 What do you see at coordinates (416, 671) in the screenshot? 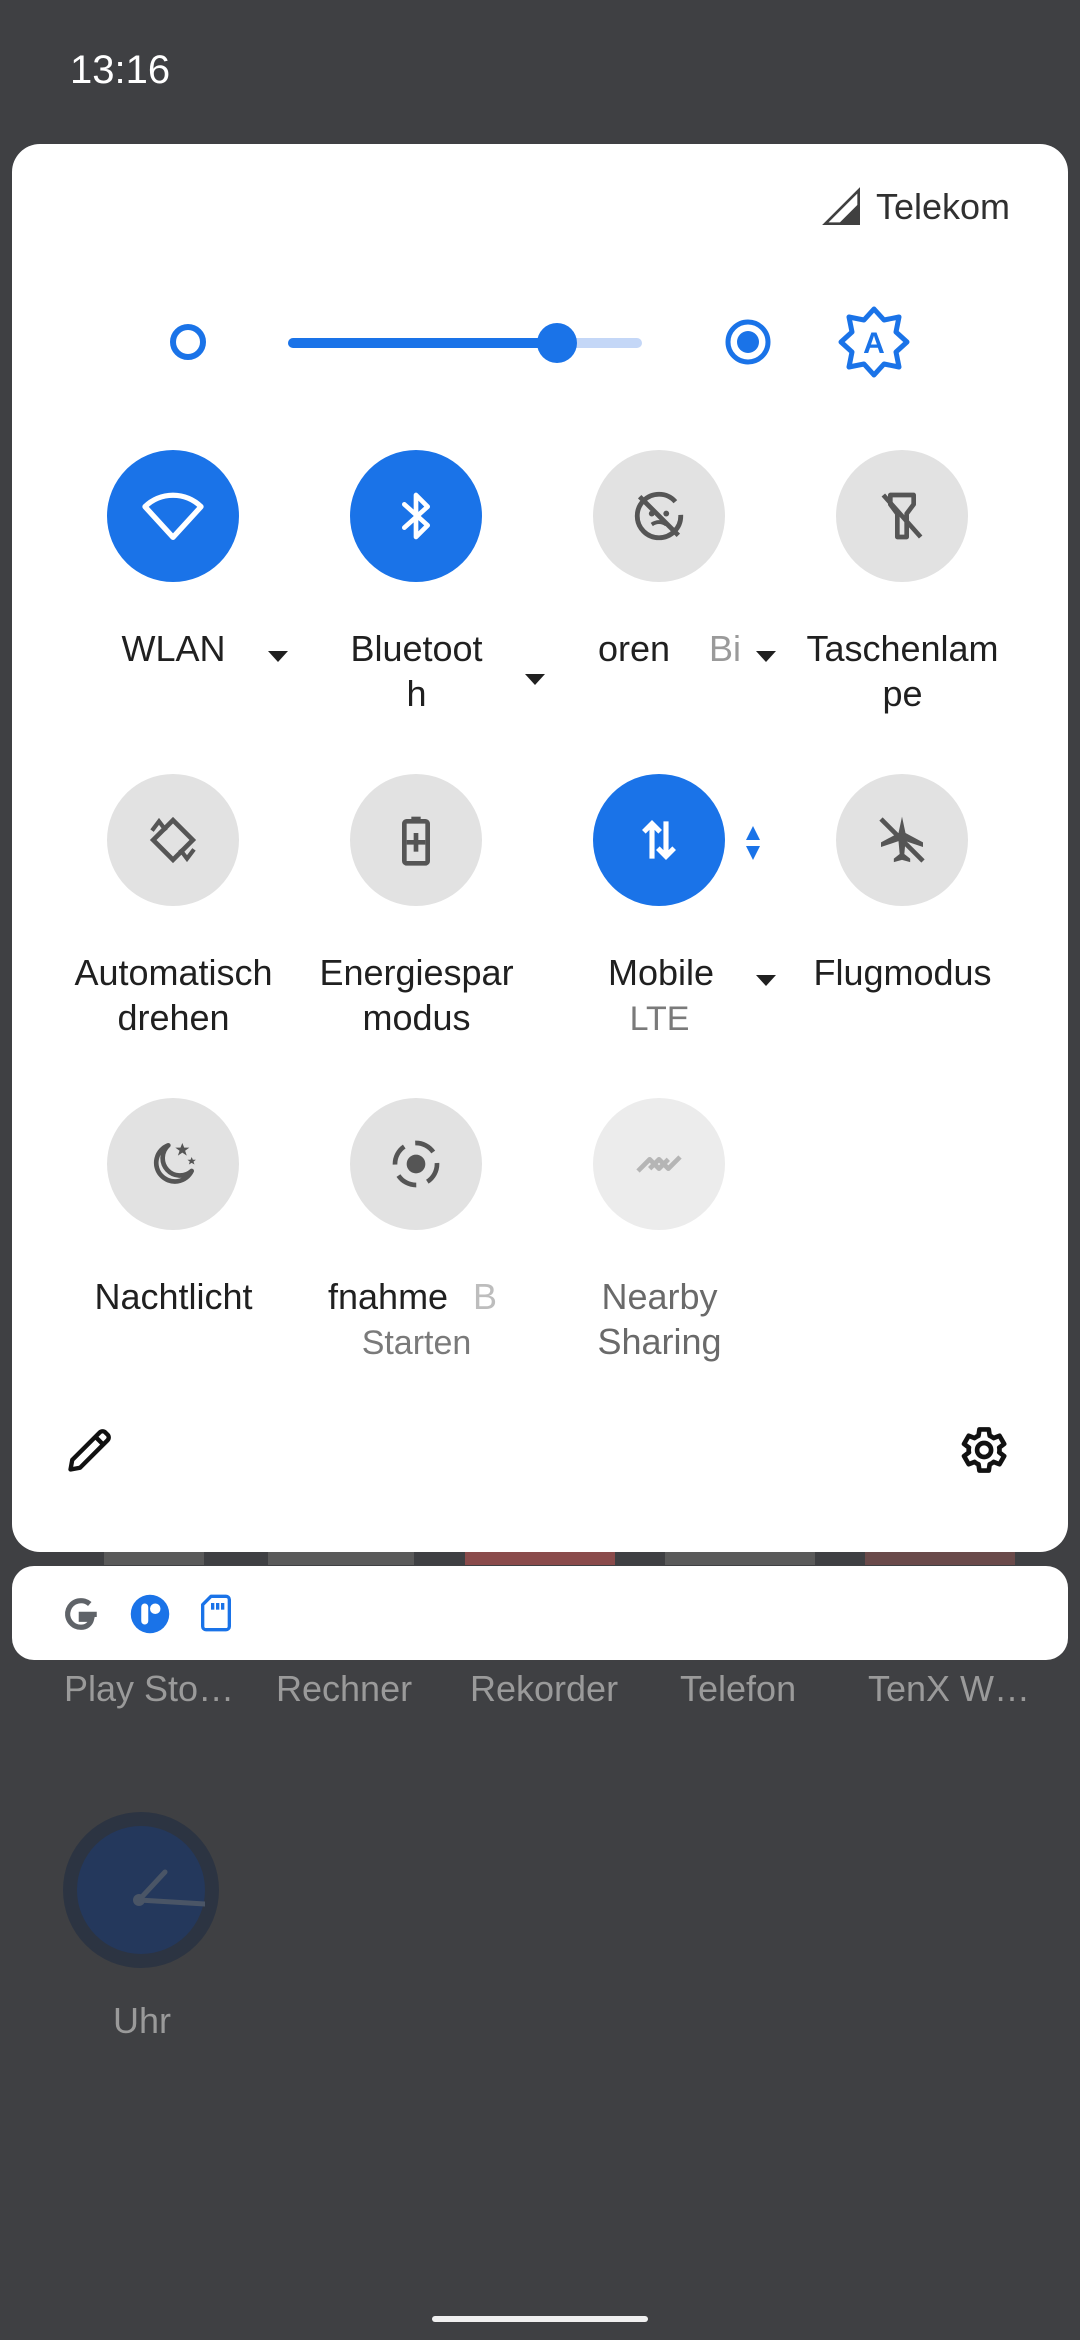
I see `tile-bluetooth-label: Bluetoot h` at bounding box center [416, 671].